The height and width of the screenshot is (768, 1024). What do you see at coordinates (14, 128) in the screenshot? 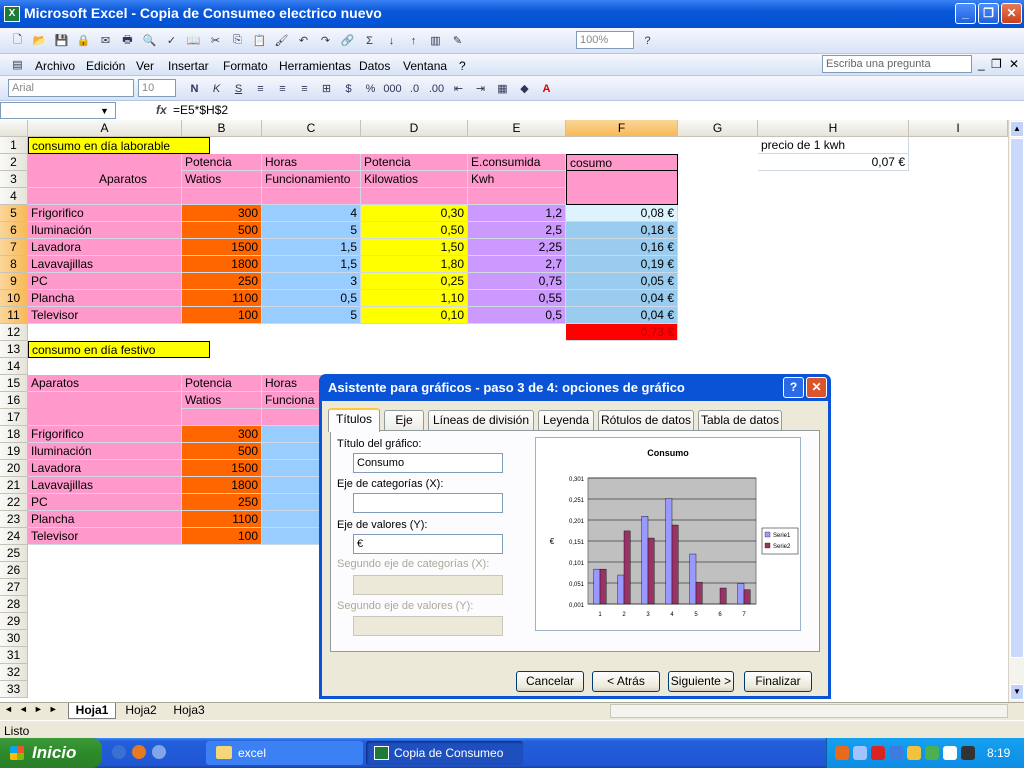
I see `select-all-corner` at bounding box center [14, 128].